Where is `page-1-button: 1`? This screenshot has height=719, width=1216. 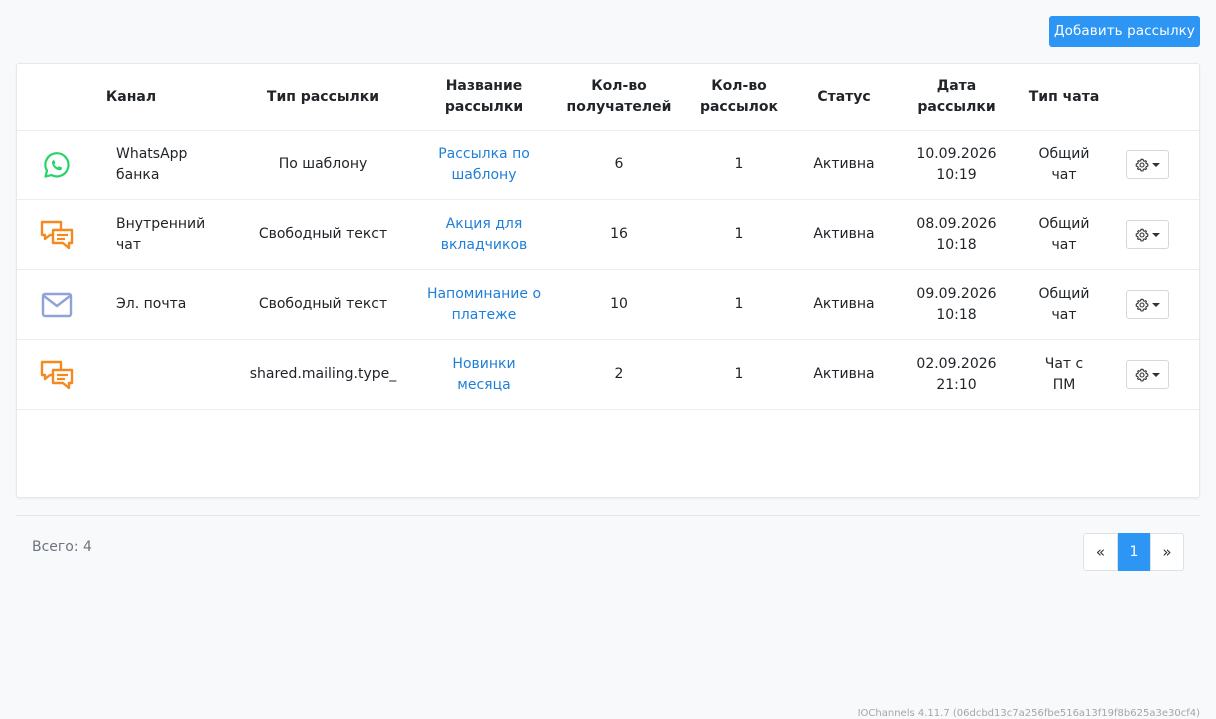
page-1-button: 1 is located at coordinates (1134, 552).